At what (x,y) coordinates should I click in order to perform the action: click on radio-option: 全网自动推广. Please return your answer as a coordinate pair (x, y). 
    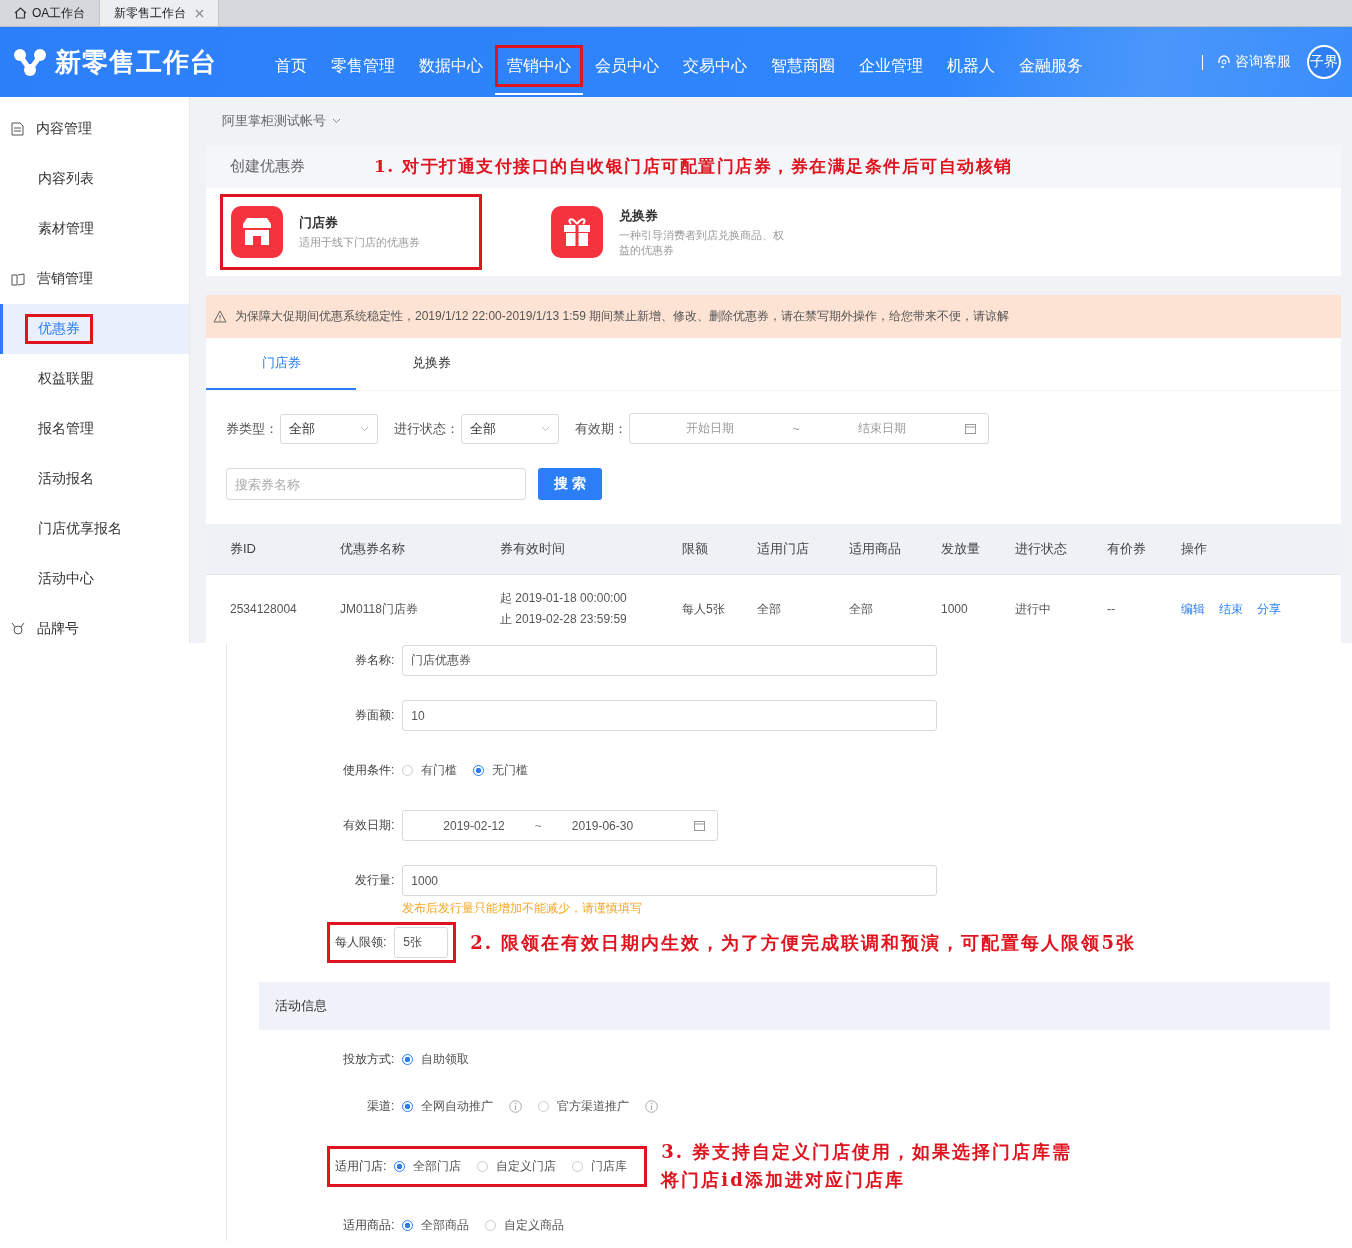
    Looking at the image, I should click on (448, 1106).